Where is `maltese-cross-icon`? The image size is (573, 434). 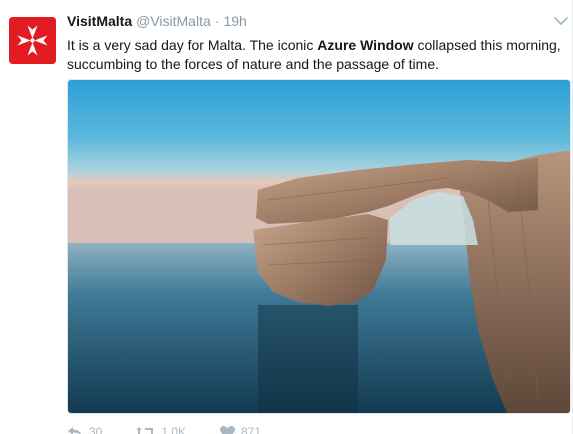
maltese-cross-icon is located at coordinates (32, 40).